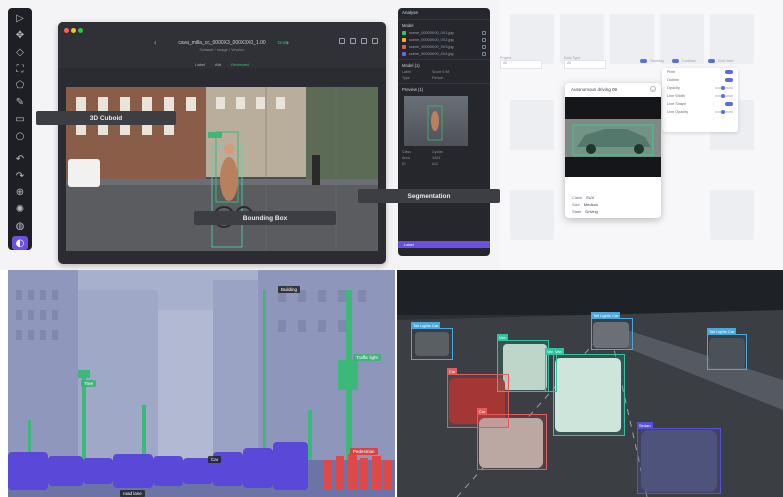  I want to click on file-name: scene_00000X00_0X3.jpg, so click(431, 46).